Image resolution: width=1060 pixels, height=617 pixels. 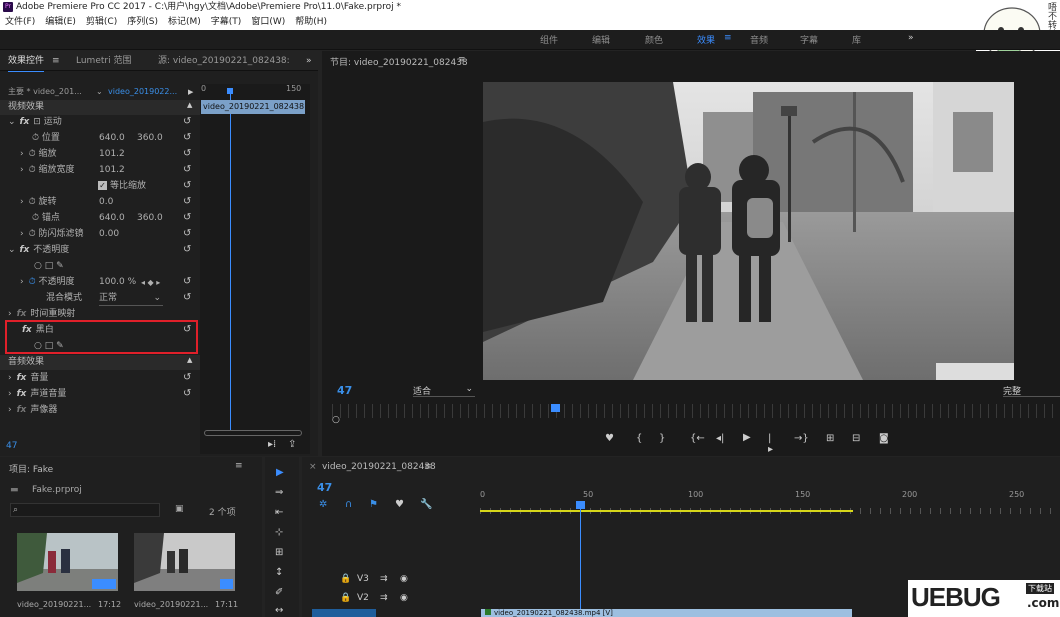 I want to click on effect-channel-volume: › fx 声道音量, so click(x=33, y=394).